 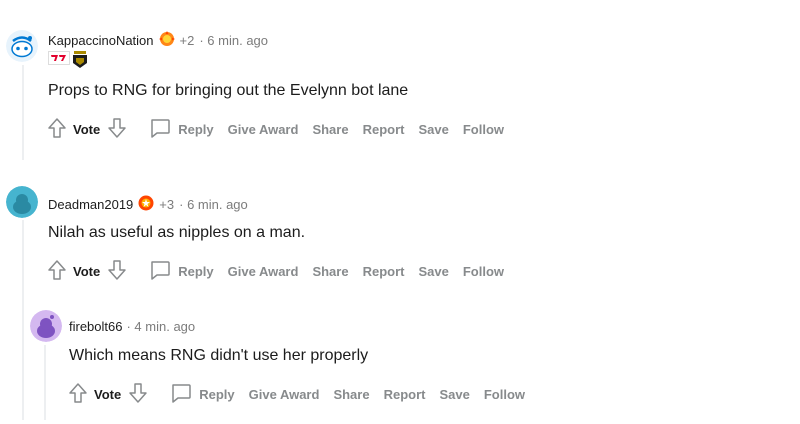 I want to click on comment-body: Nilah as useful as nipples on a man., so click(x=177, y=232).